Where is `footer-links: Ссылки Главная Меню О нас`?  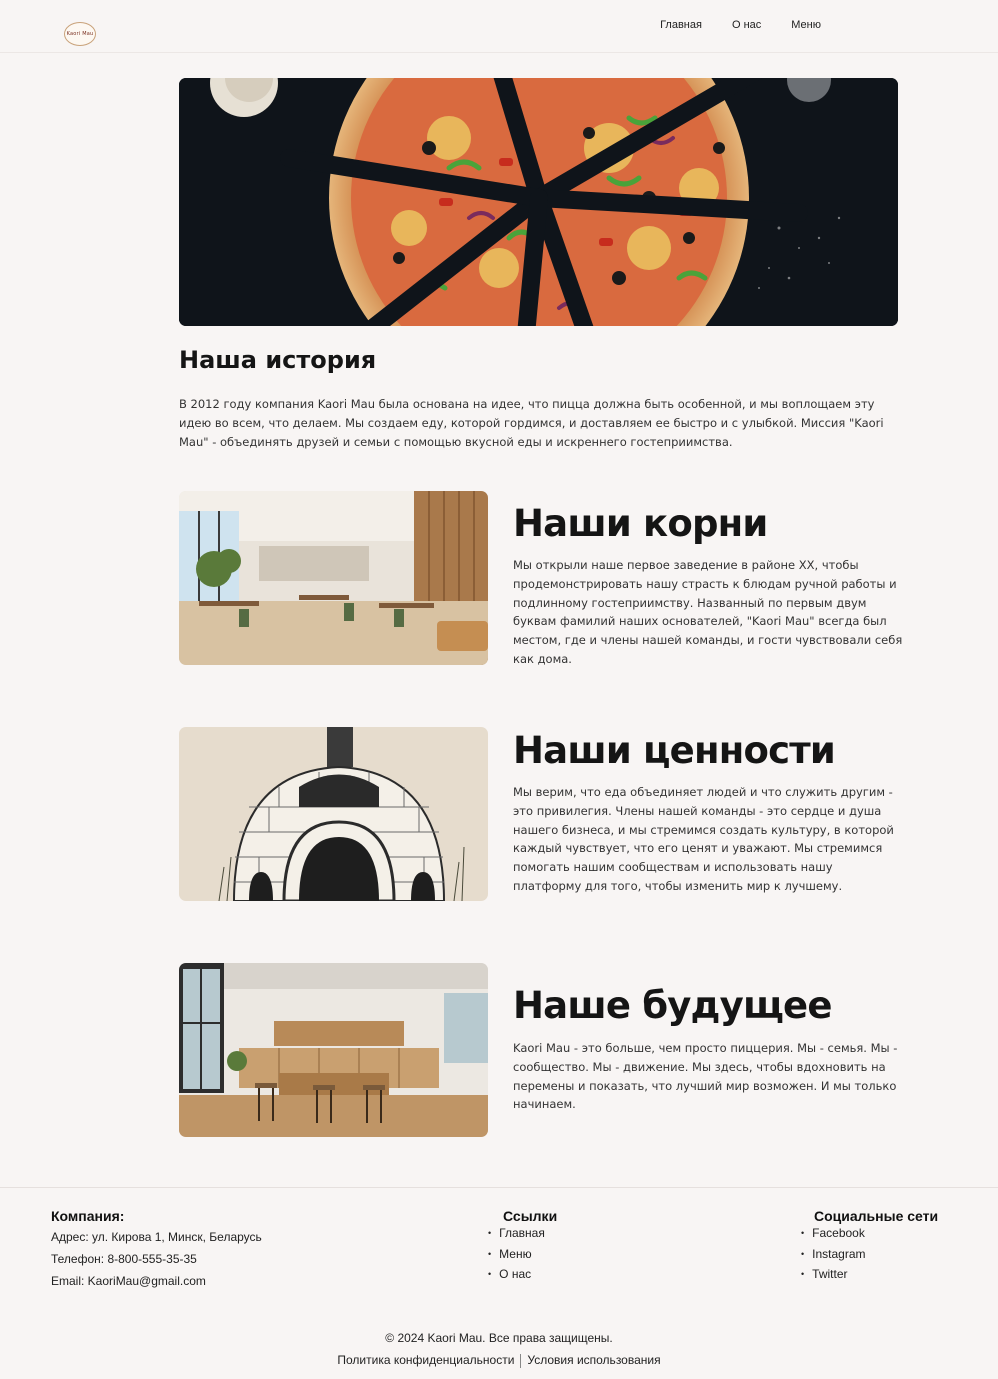
footer-links: Ссылки Главная Меню О нас is located at coordinates (522, 1247).